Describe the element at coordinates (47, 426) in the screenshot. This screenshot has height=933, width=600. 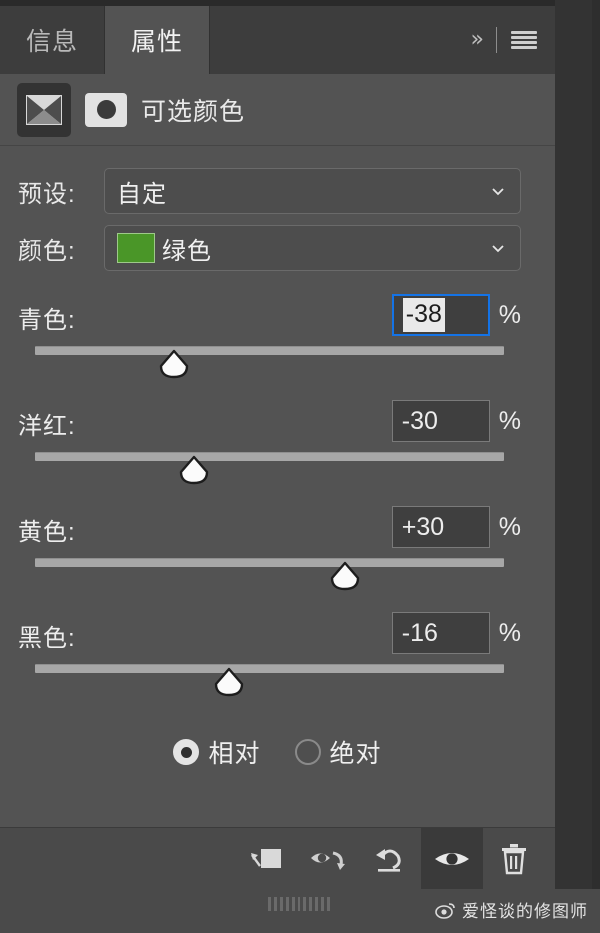
I see `slider-magenta-label: 洋红:` at that location.